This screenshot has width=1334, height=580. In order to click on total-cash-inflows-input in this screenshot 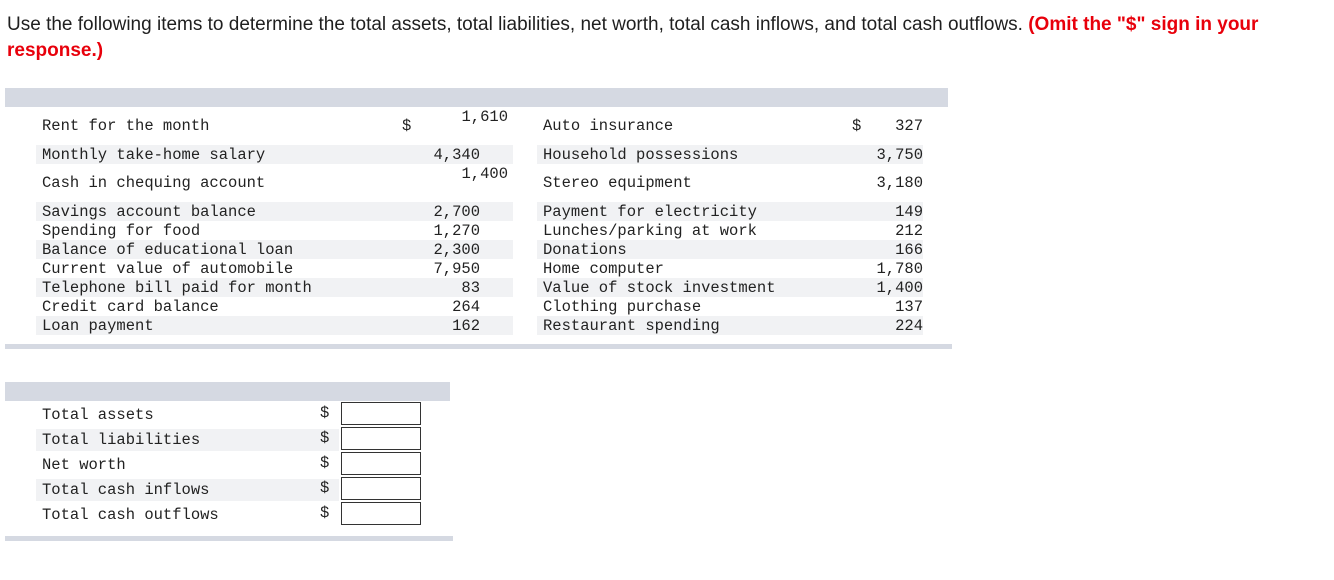, I will do `click(381, 488)`.